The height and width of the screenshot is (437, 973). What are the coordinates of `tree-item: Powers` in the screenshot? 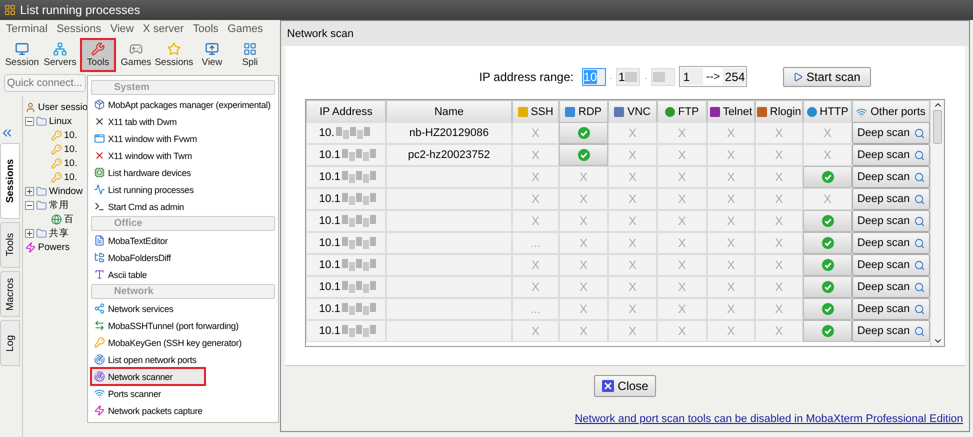 It's located at (54, 247).